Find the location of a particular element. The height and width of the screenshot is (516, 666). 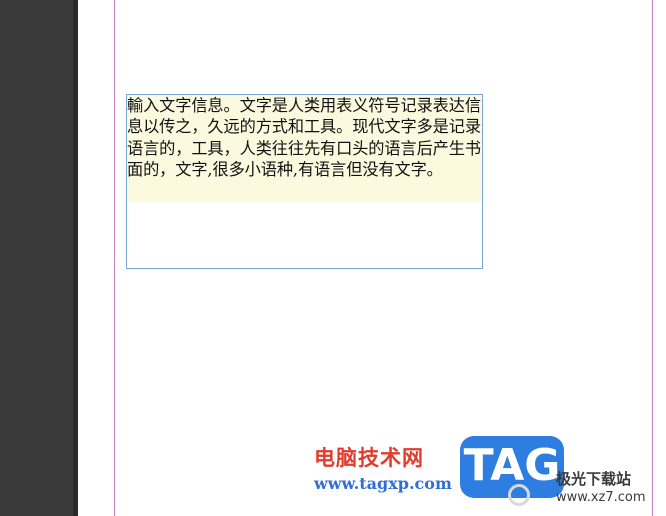

watermark-site-url: www.tagxp.com is located at coordinates (383, 483).